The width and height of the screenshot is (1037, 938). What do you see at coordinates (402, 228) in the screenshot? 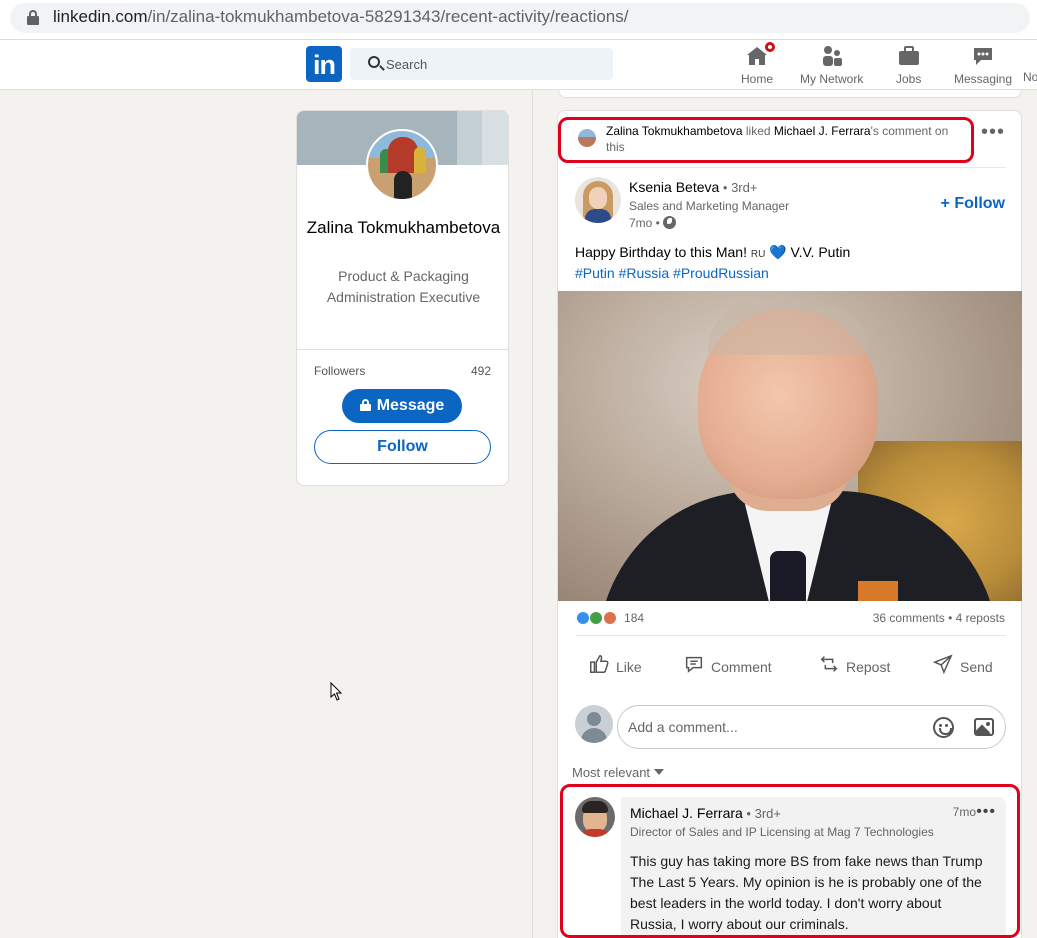
I see `profile-name: Zalina Tokmukhambetova` at bounding box center [402, 228].